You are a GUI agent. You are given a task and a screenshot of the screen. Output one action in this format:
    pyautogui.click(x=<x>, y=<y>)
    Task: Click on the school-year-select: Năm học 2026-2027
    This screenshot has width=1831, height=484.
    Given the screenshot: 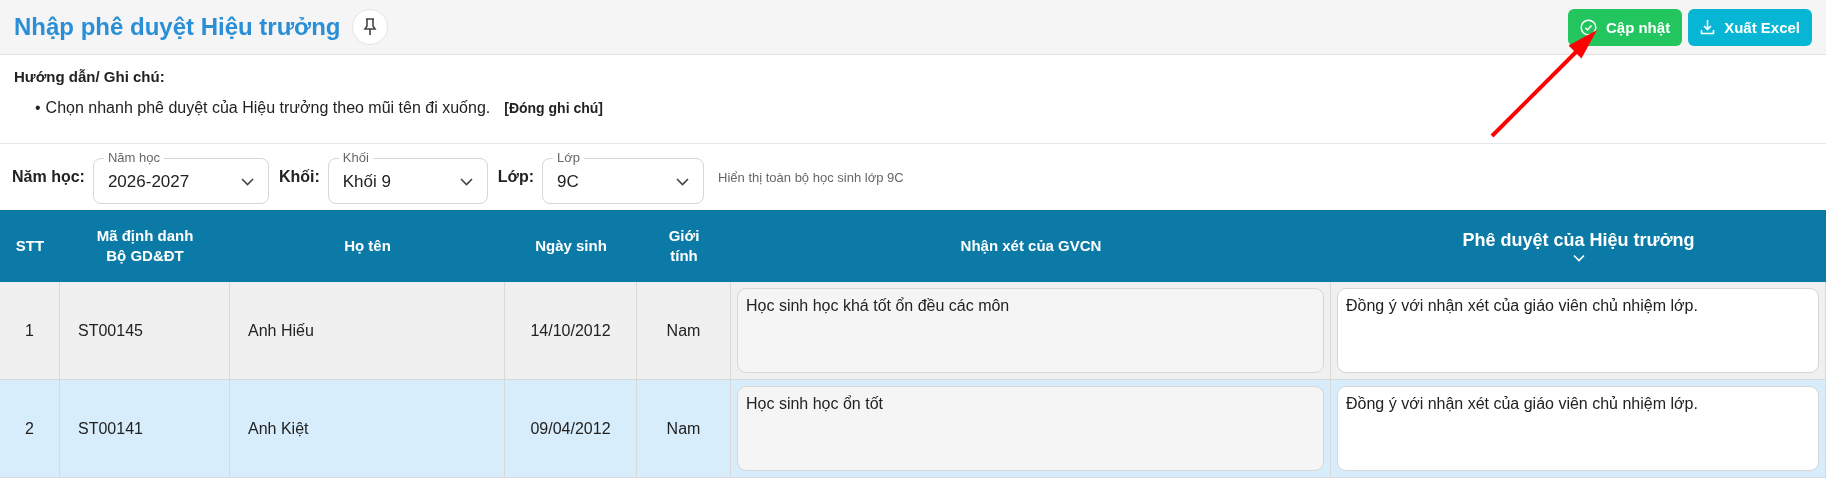 What is the action you would take?
    pyautogui.click(x=180, y=177)
    